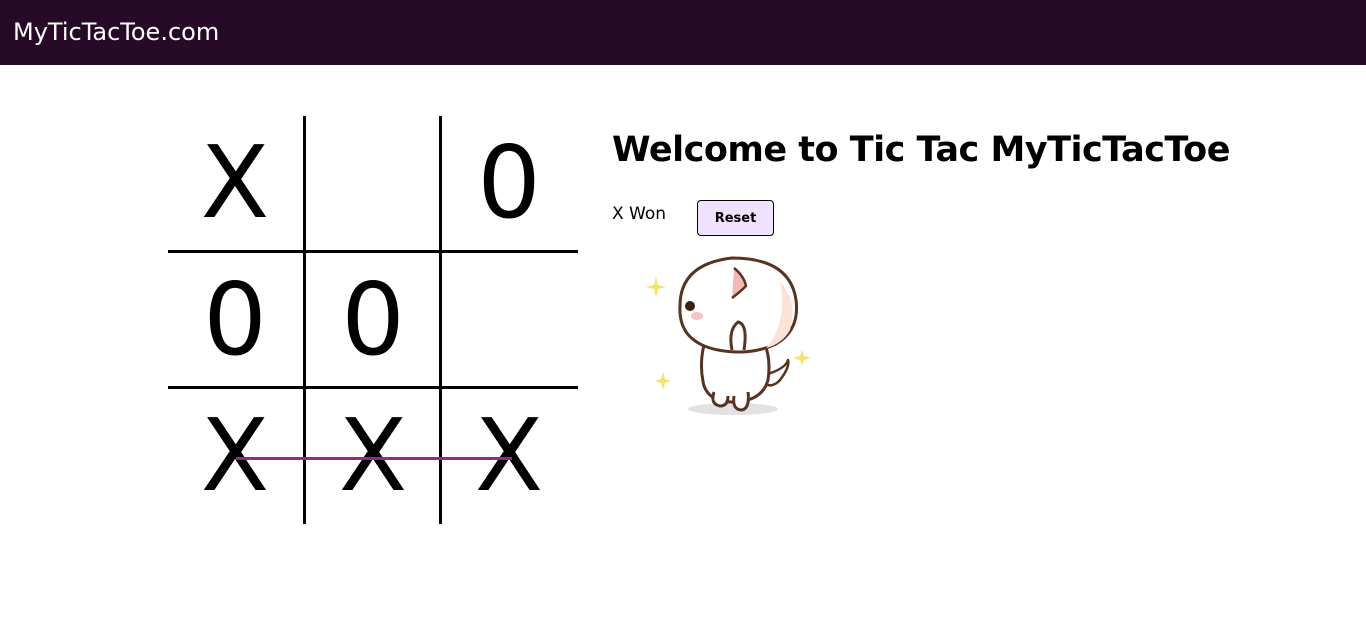  I want to click on winning-line, so click(374, 458).